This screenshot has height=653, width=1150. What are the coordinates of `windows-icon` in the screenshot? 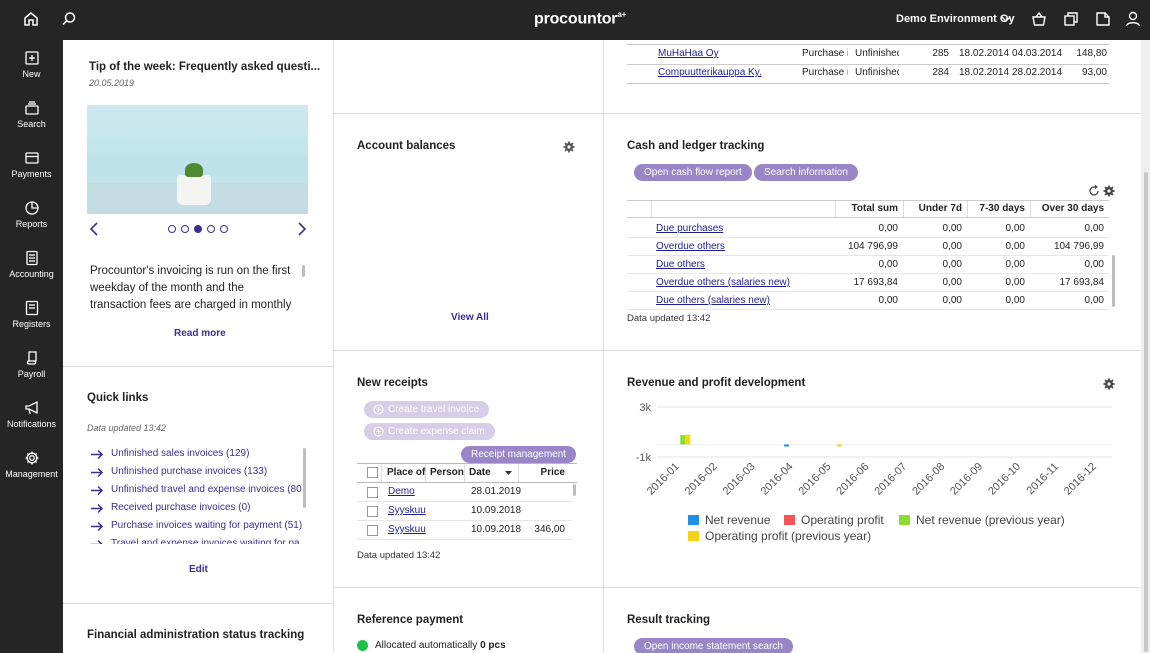 It's located at (1072, 20).